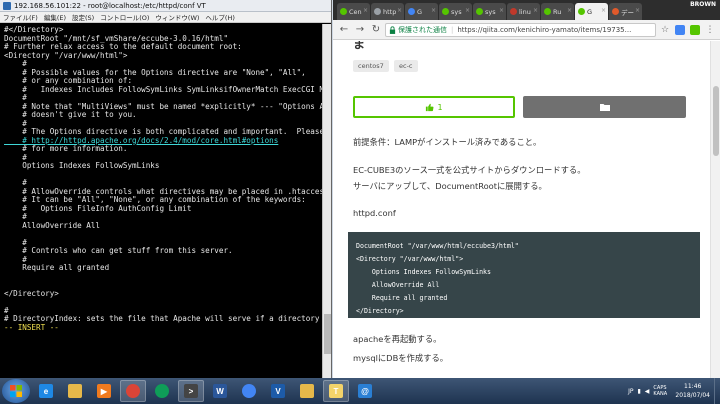 Image resolution: width=720 pixels, height=404 pixels. Describe the element at coordinates (278, 391) in the screenshot. I see `taskbar-app-button: V` at that location.